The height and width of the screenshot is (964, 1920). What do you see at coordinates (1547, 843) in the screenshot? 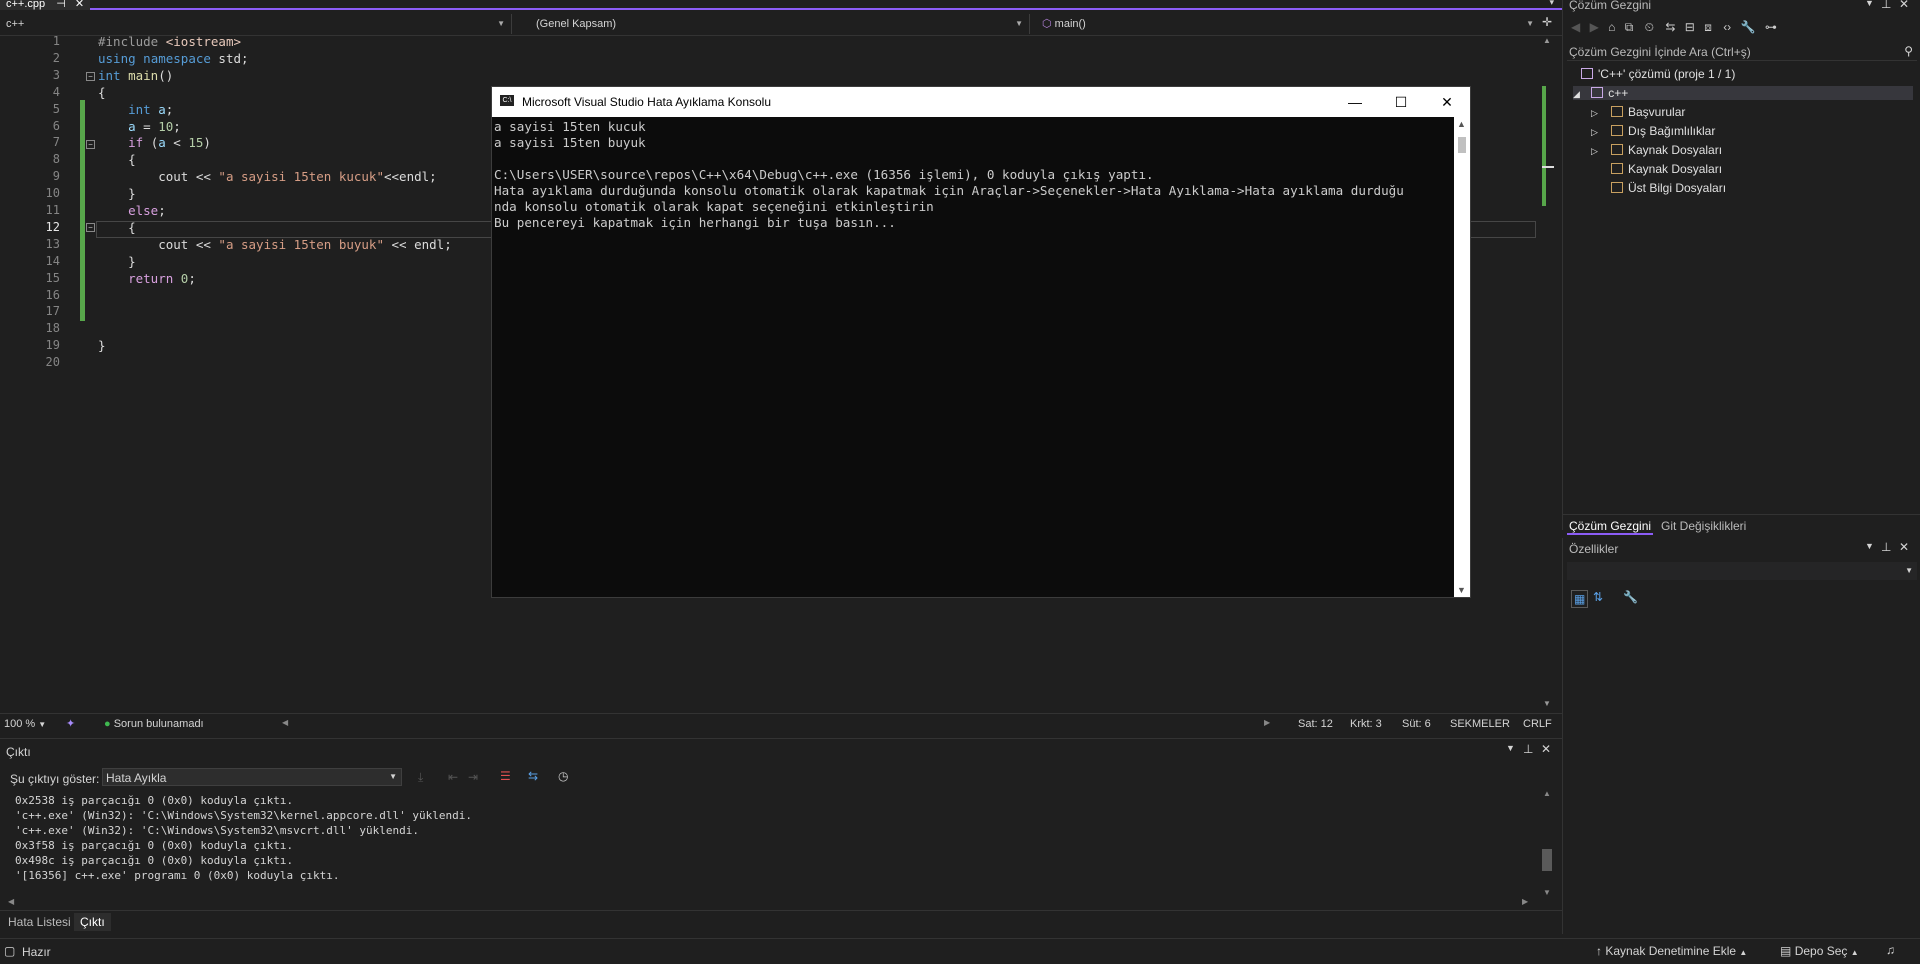
I see `output-vertical-scrollbar: ▲ ▼` at bounding box center [1547, 843].